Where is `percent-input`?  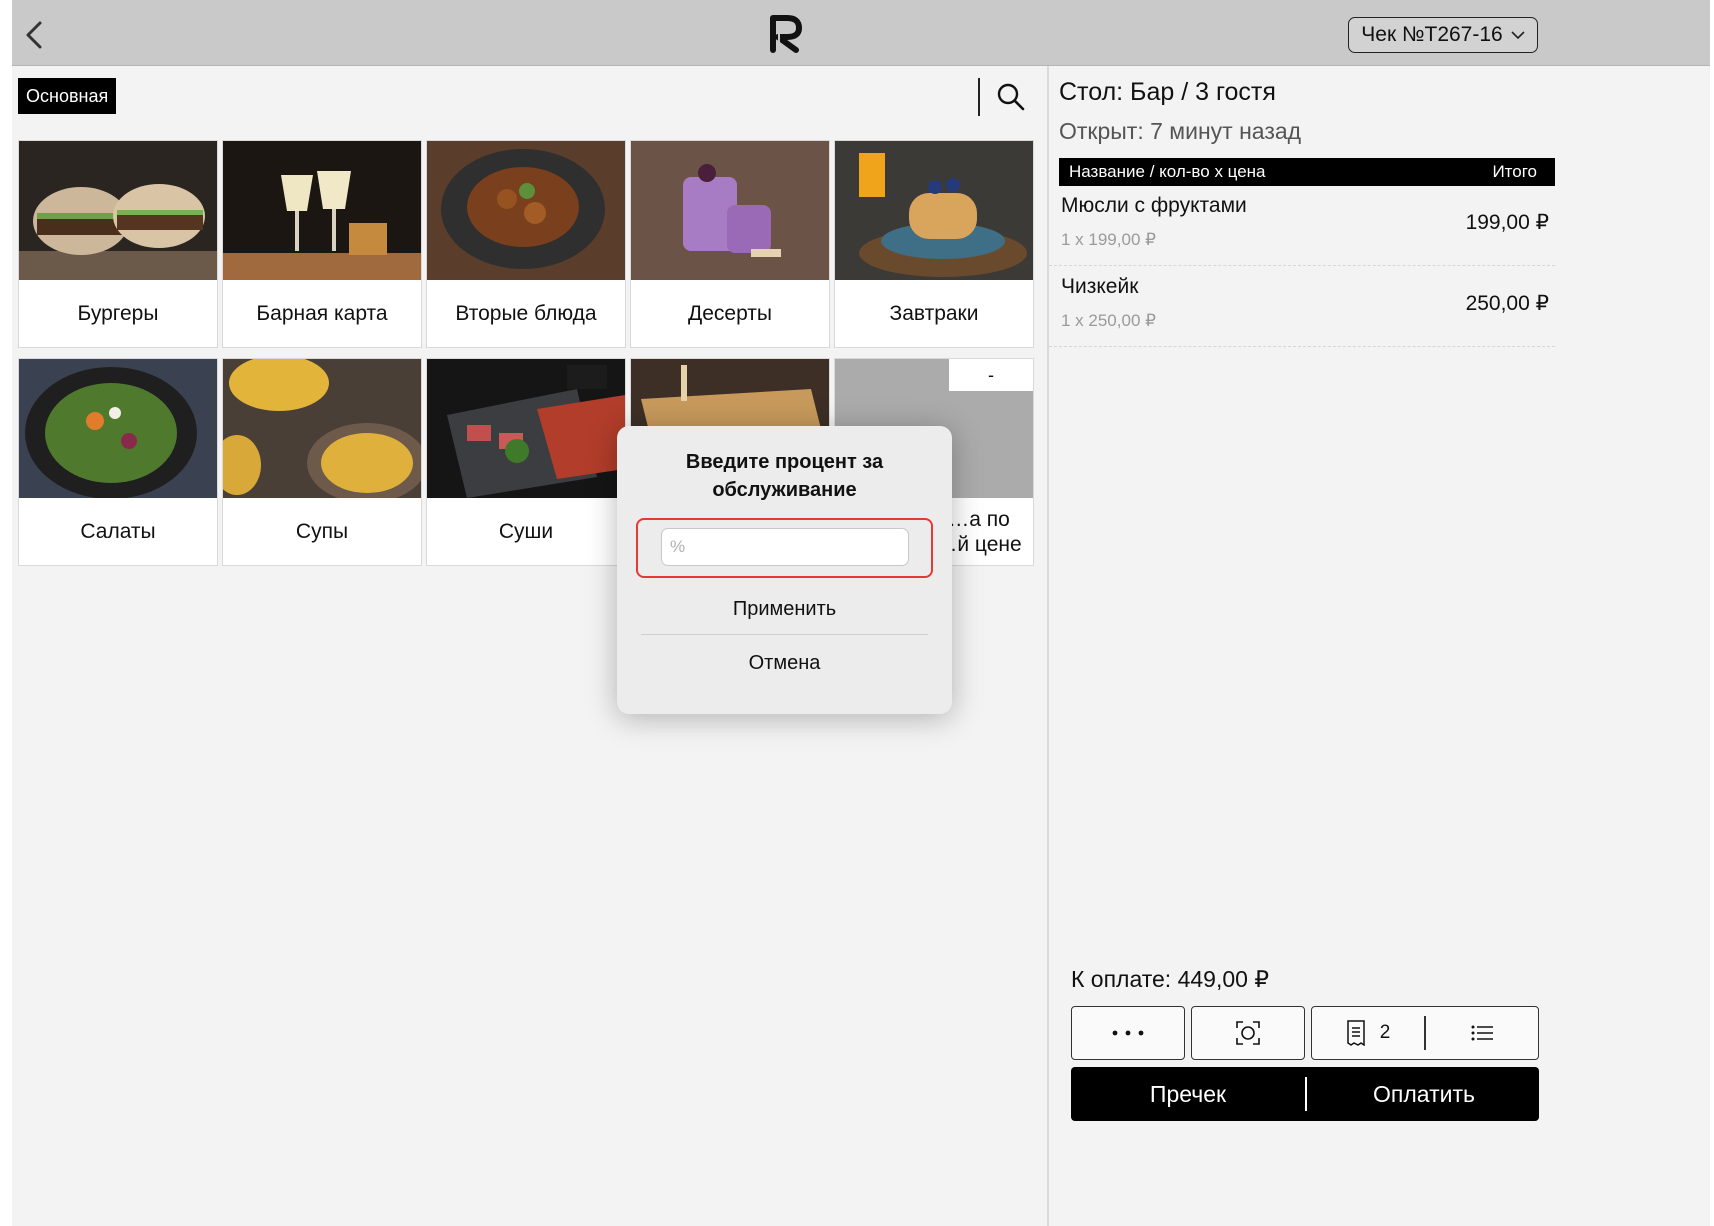
percent-input is located at coordinates (785, 547).